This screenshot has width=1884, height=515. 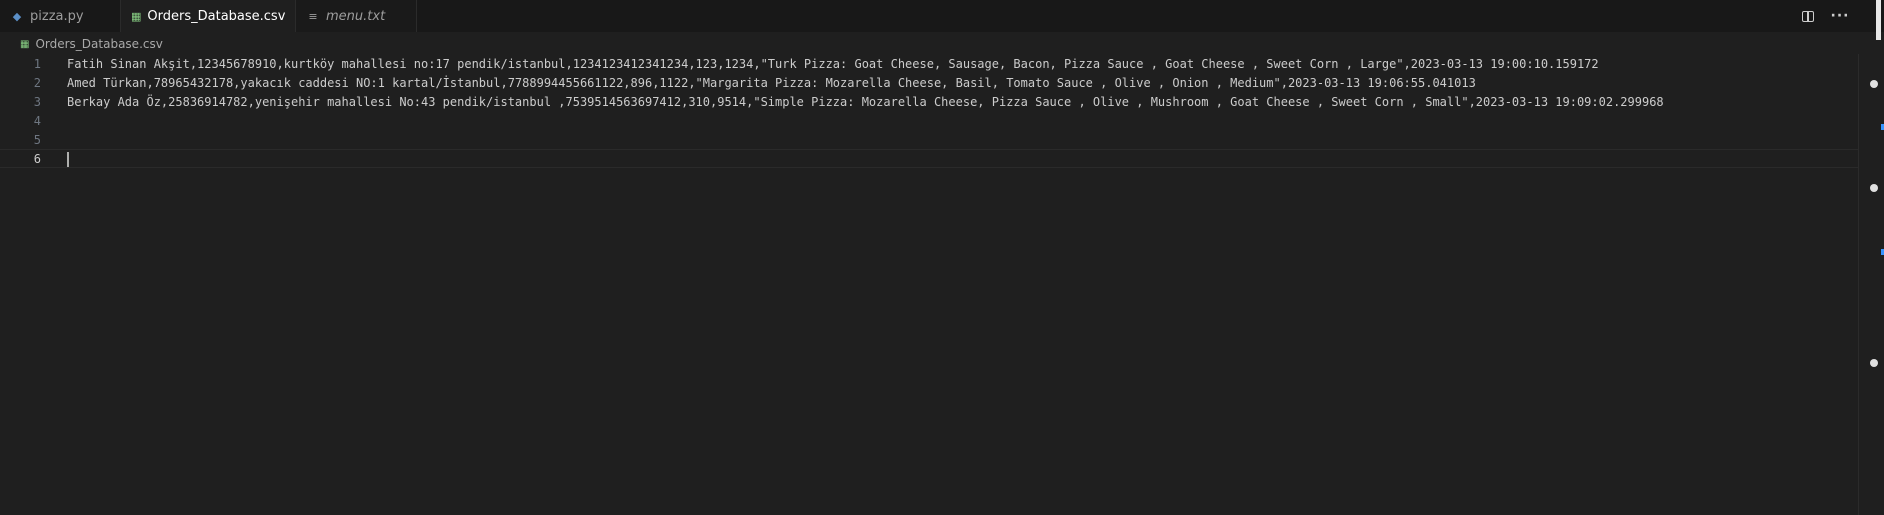 I want to click on tab-label: pizza.py, so click(x=57, y=16).